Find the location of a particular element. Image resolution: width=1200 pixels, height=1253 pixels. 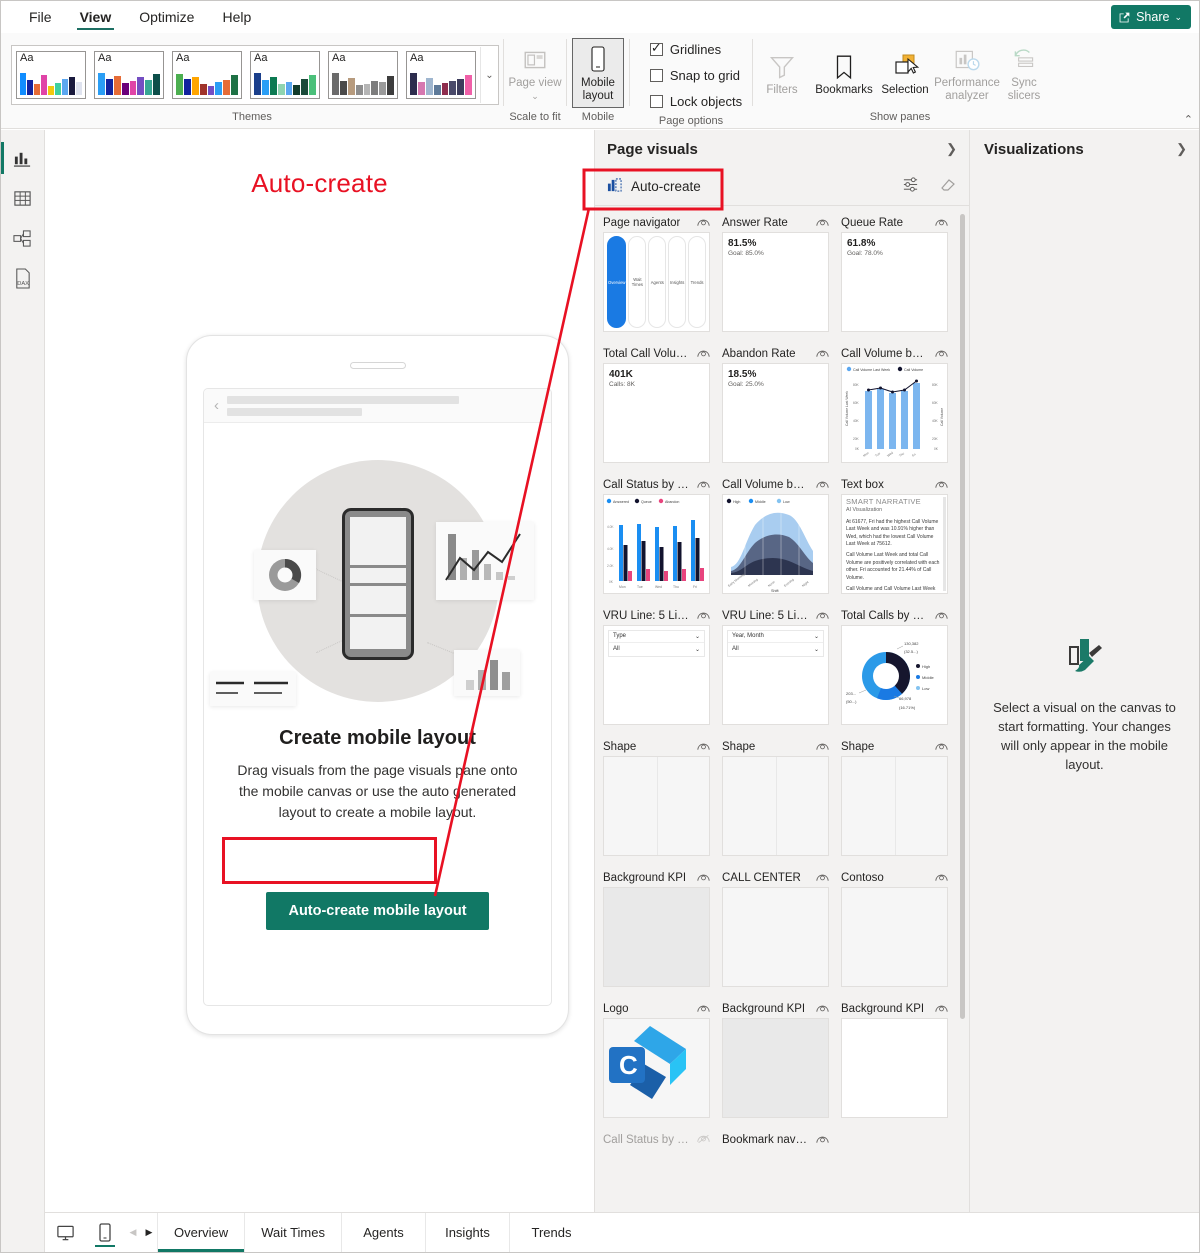

illustration-barchart-card is located at coordinates (487, 673).